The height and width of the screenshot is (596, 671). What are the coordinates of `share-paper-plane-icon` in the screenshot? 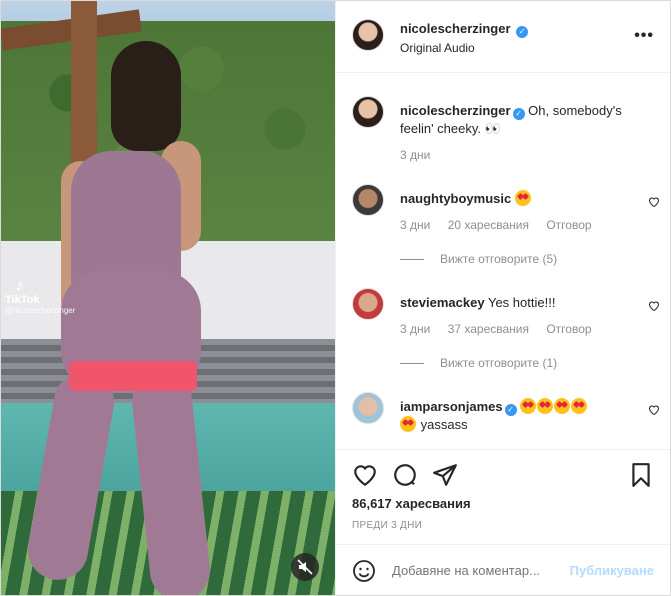 It's located at (445, 475).